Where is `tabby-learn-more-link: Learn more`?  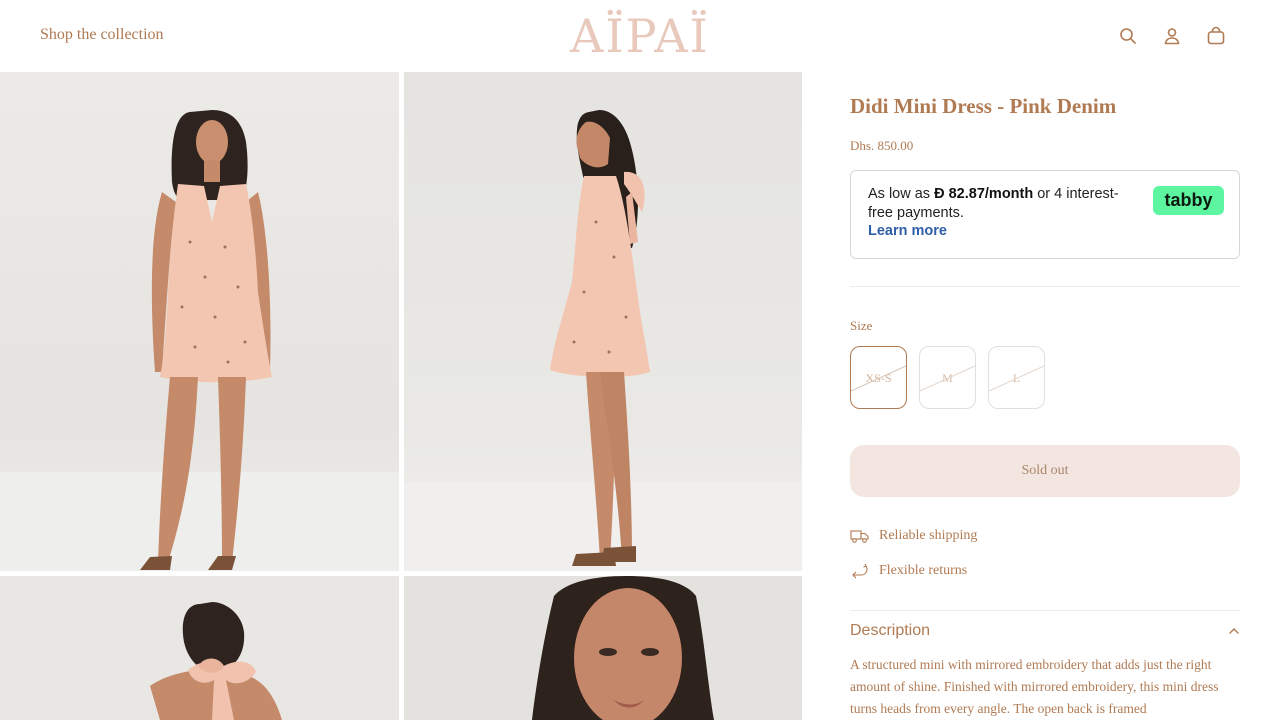 tabby-learn-more-link: Learn more is located at coordinates (907, 231).